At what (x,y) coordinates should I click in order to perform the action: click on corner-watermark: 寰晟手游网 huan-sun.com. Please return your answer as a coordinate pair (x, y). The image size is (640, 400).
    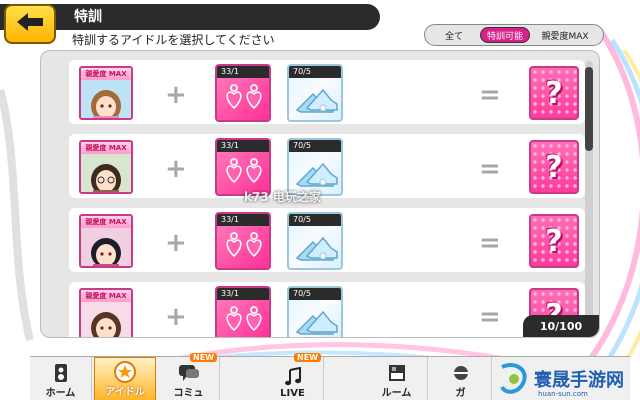
    Looking at the image, I should click on (567, 379).